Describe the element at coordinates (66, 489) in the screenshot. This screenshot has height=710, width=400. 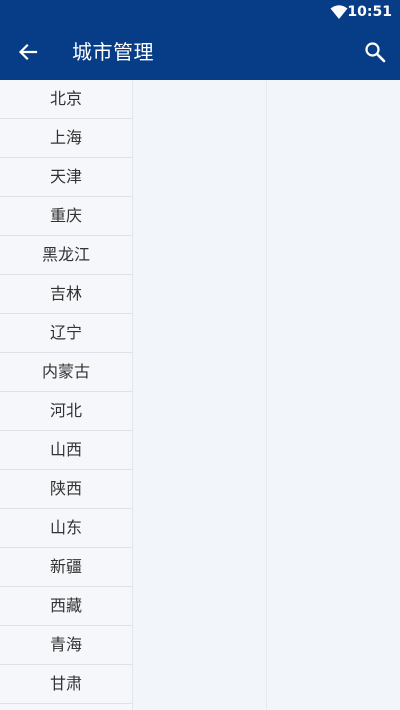
I see `province-item: 陕西` at that location.